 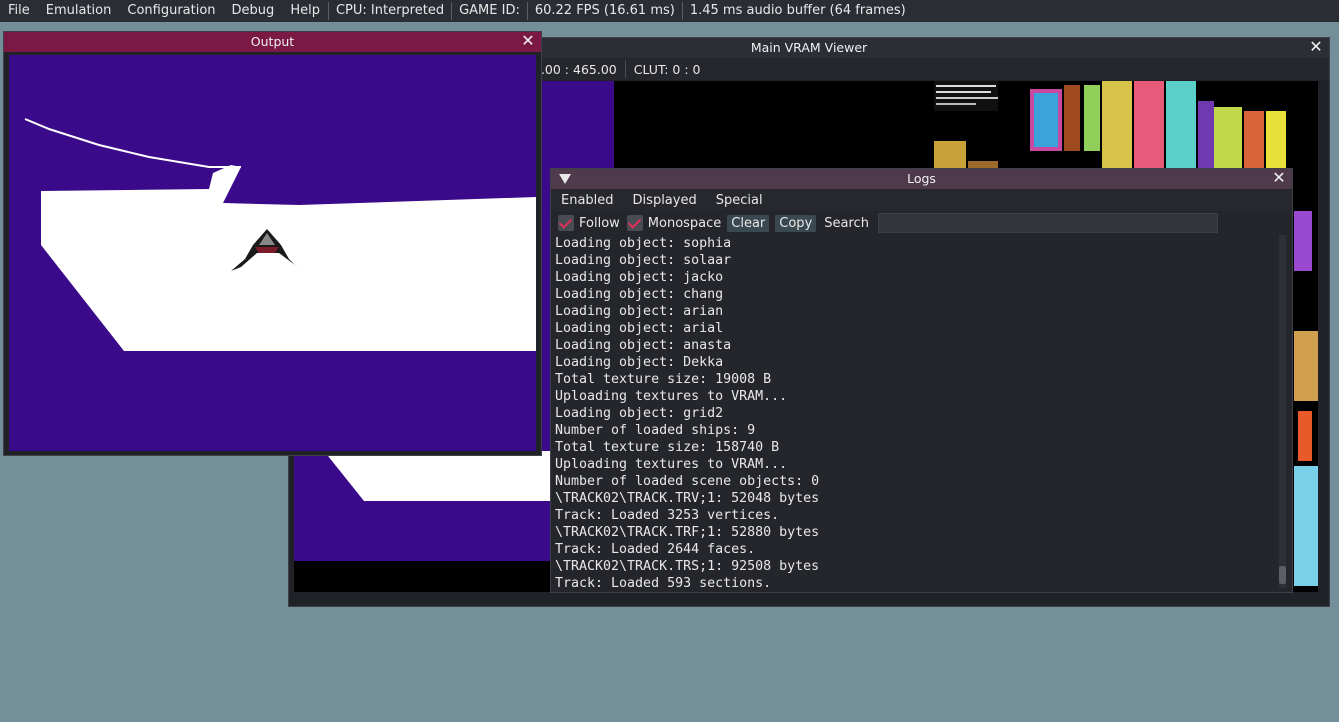 I want to click on log-line: Loading object: jacko, so click(x=639, y=277).